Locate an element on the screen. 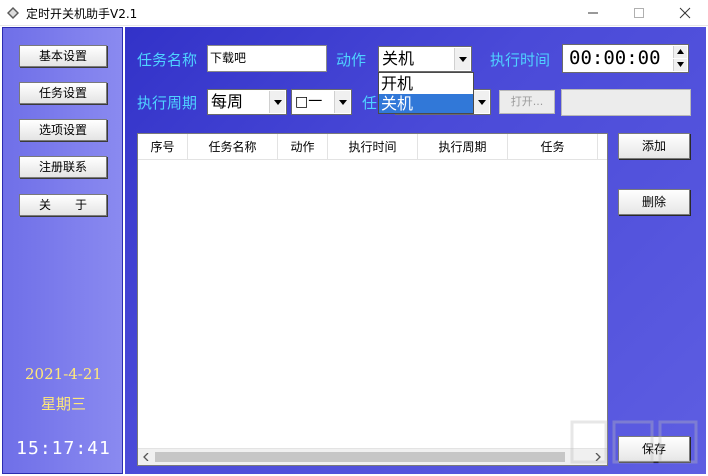 The image size is (708, 476). minimize-button is located at coordinates (593, 13).